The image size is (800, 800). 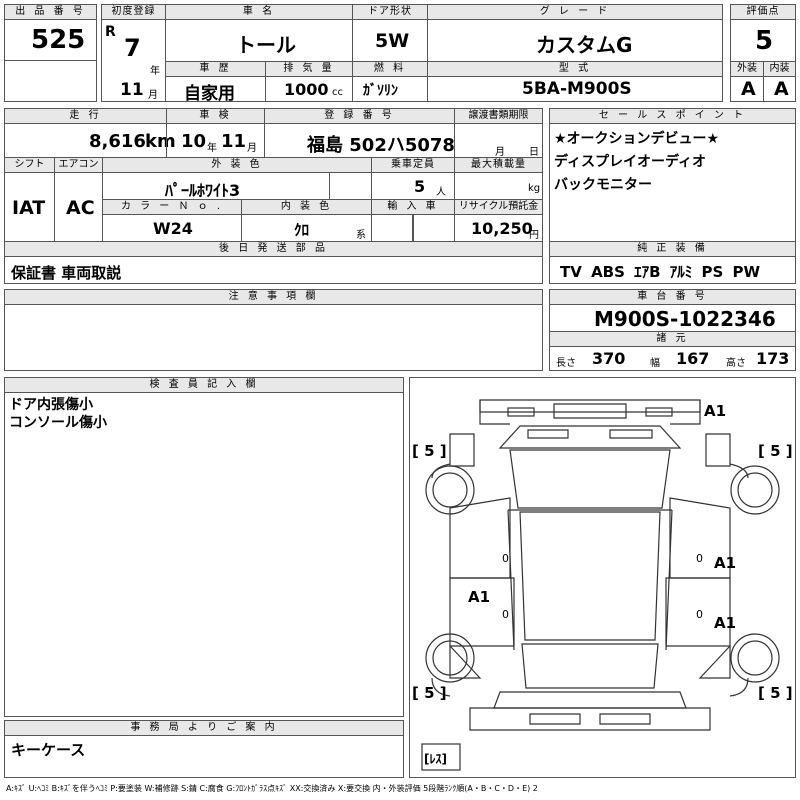 I want to click on interior-cell: A, so click(x=779, y=89).